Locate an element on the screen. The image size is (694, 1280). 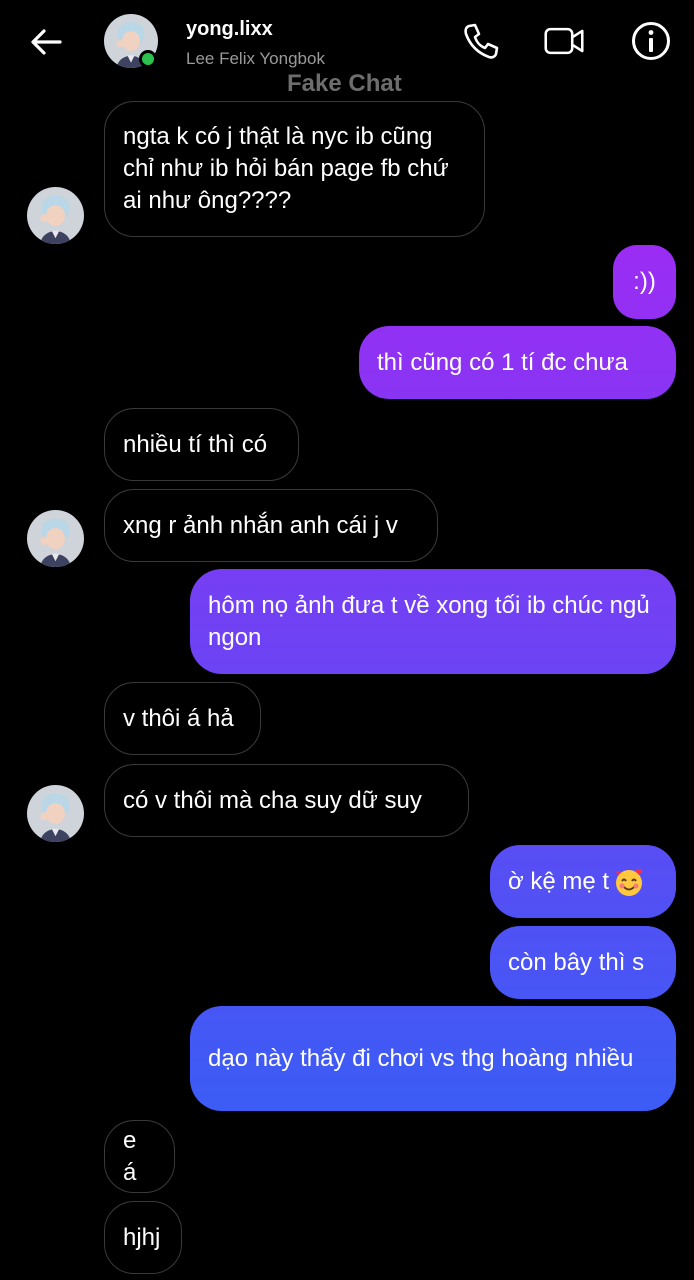
message-text: v thôi á hả is located at coordinates (178, 718).